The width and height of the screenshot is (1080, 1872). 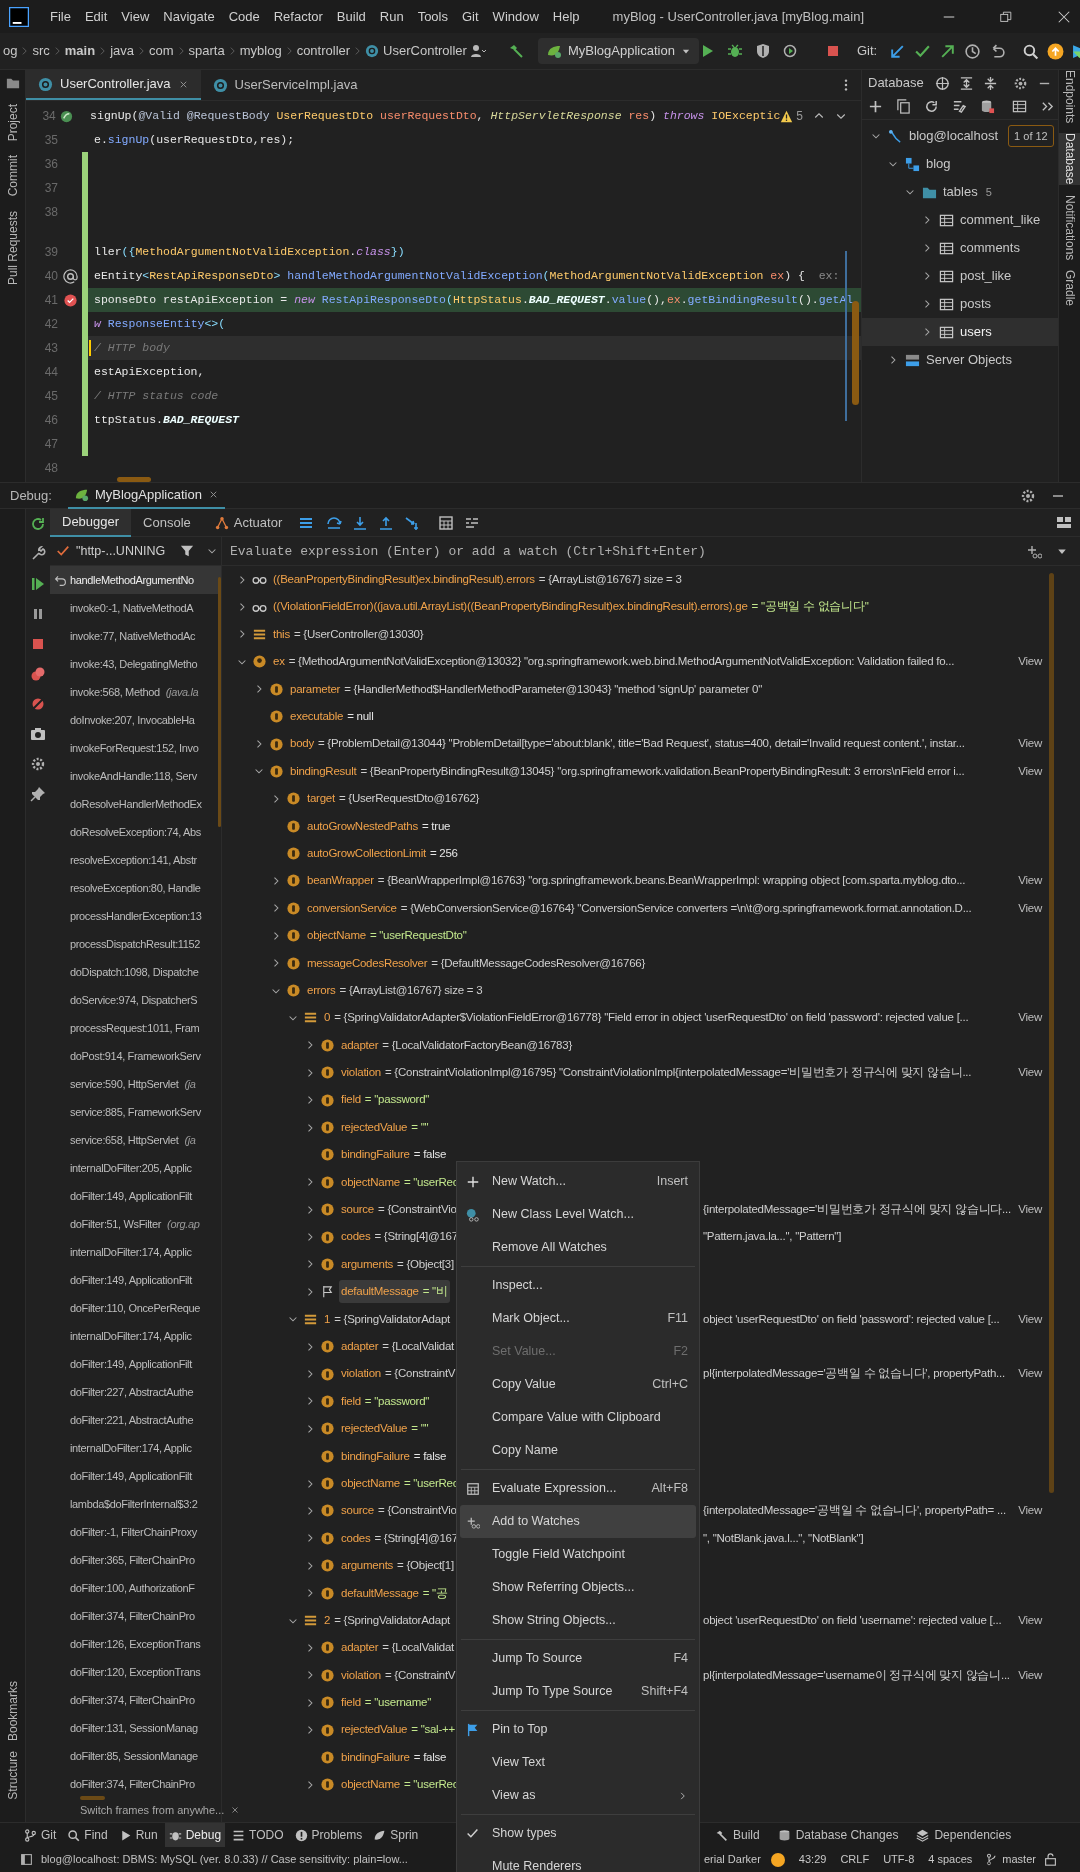 I want to click on run-to-cursor-icon, so click(x=412, y=522).